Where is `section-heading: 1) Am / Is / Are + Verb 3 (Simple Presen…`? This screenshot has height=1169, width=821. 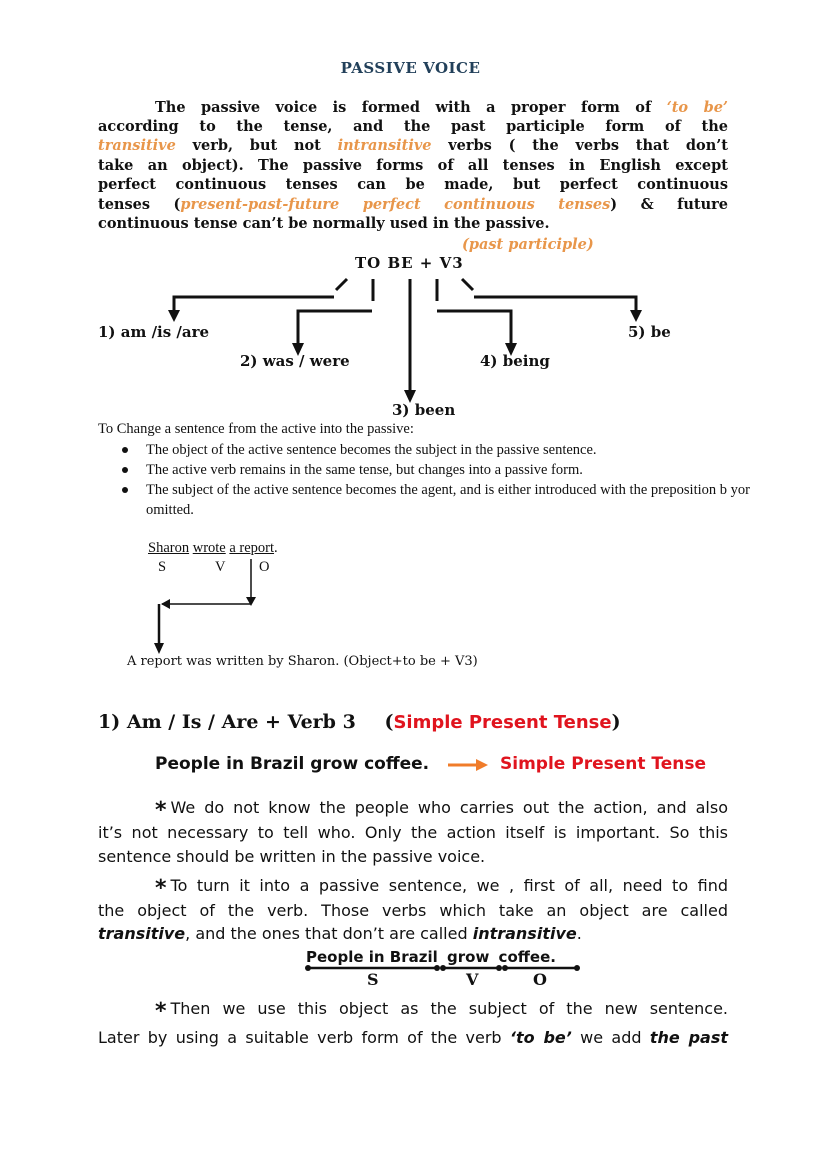 section-heading: 1) Am / Is / Are + Verb 3 (Simple Presen… is located at coordinates (359, 722).